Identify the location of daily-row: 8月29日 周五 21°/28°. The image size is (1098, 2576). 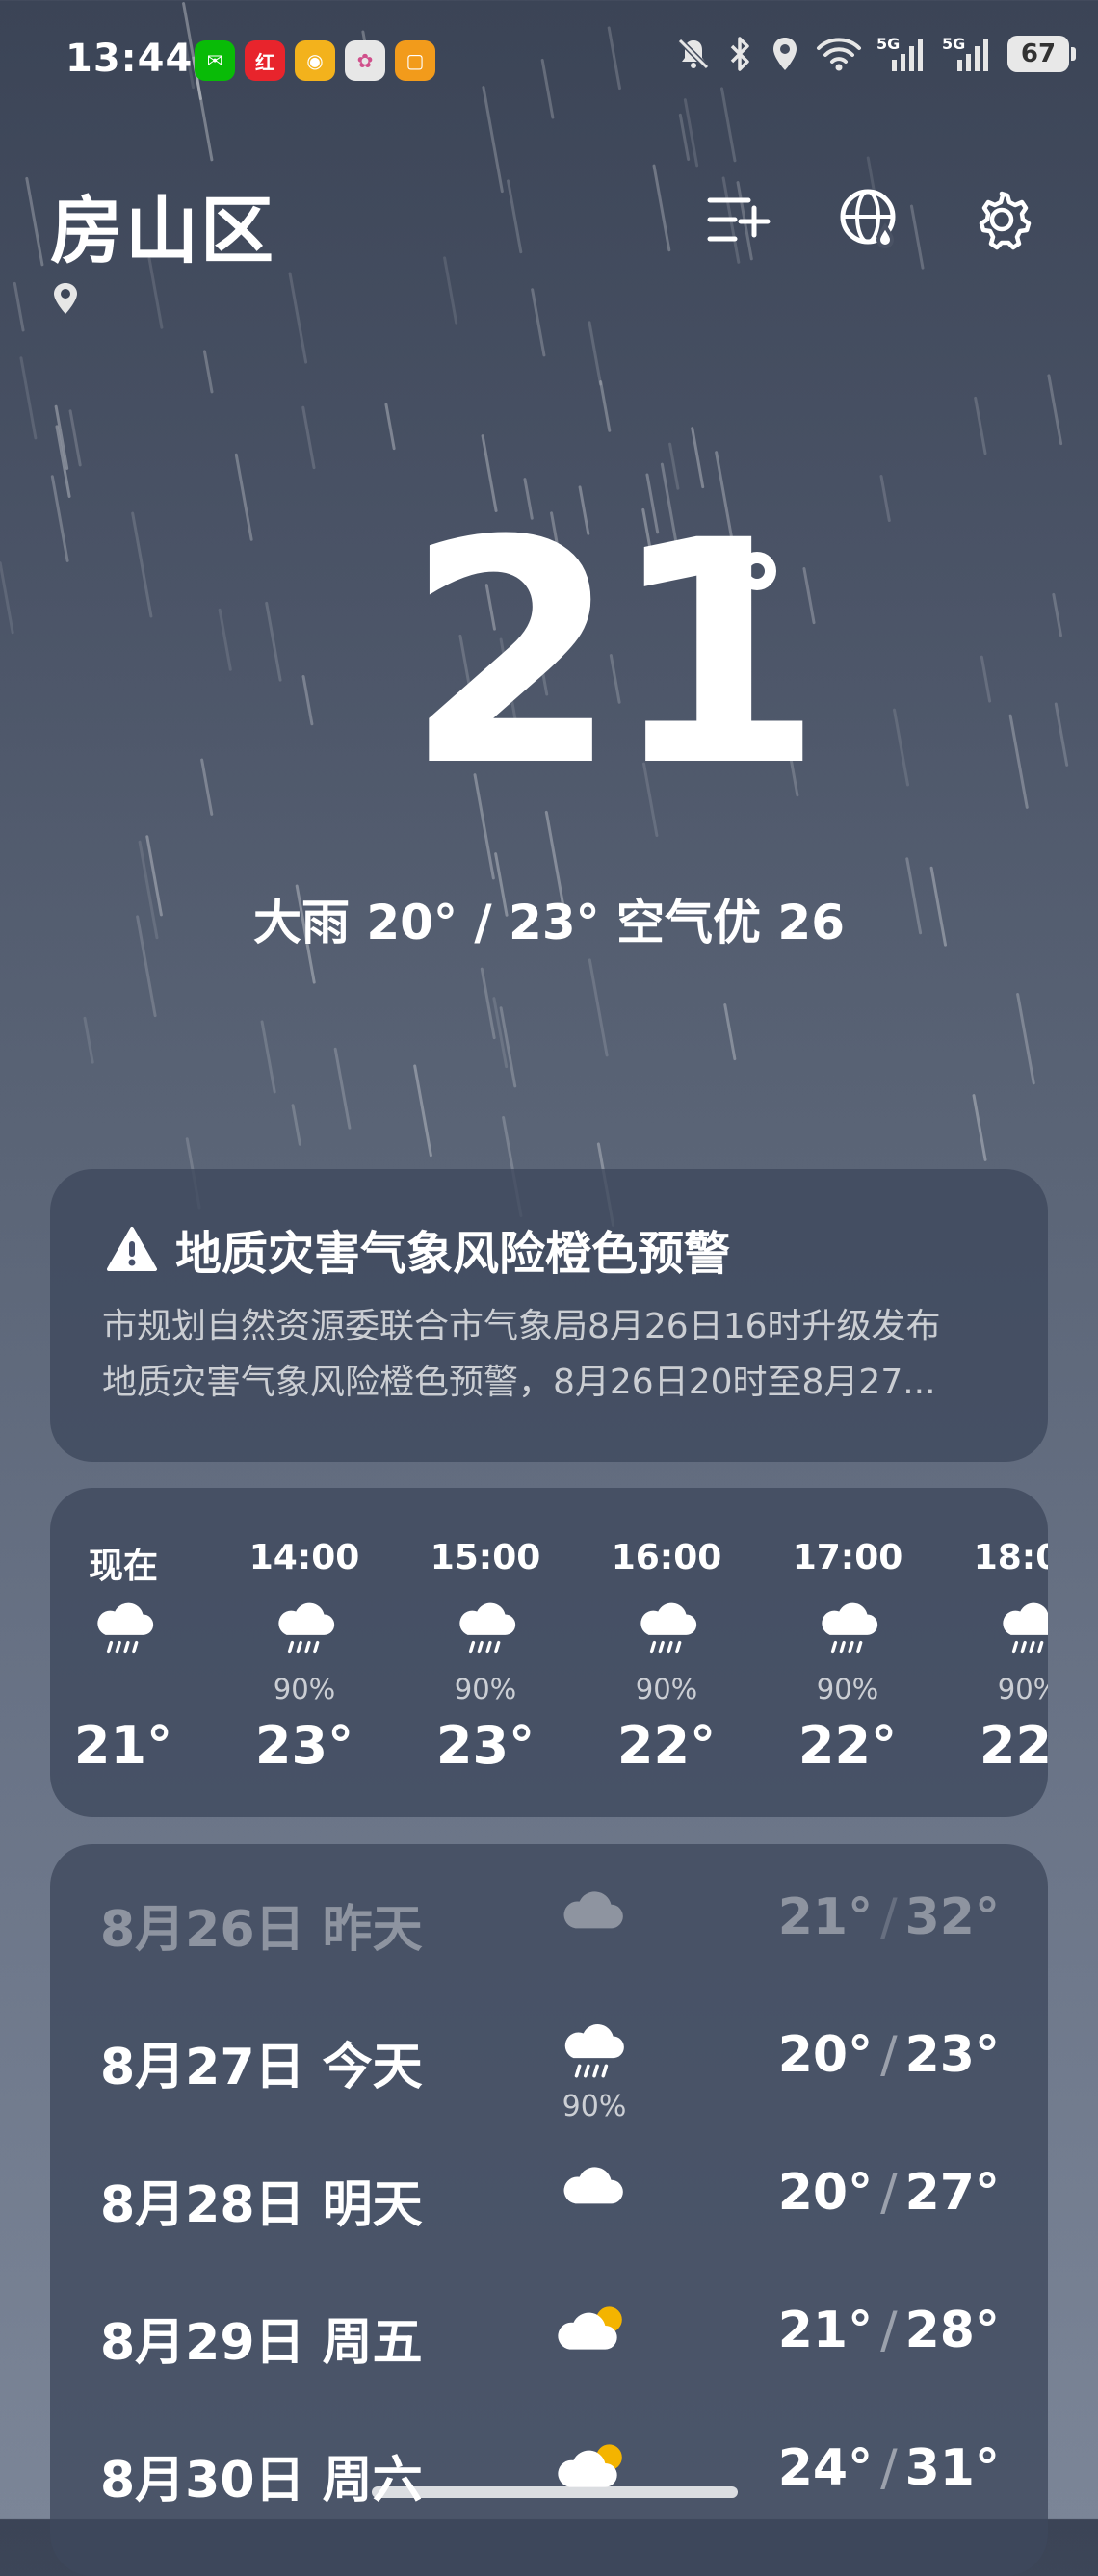
(549, 2334).